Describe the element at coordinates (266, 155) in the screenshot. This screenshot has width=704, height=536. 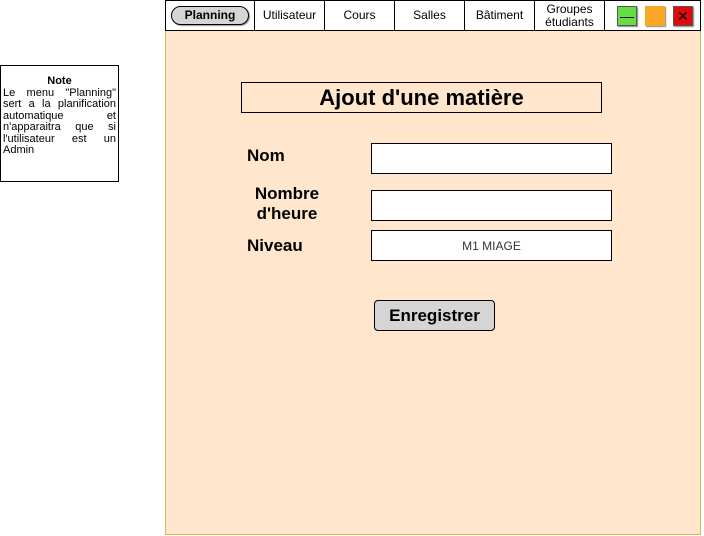
I see `nom-label: Nom` at that location.